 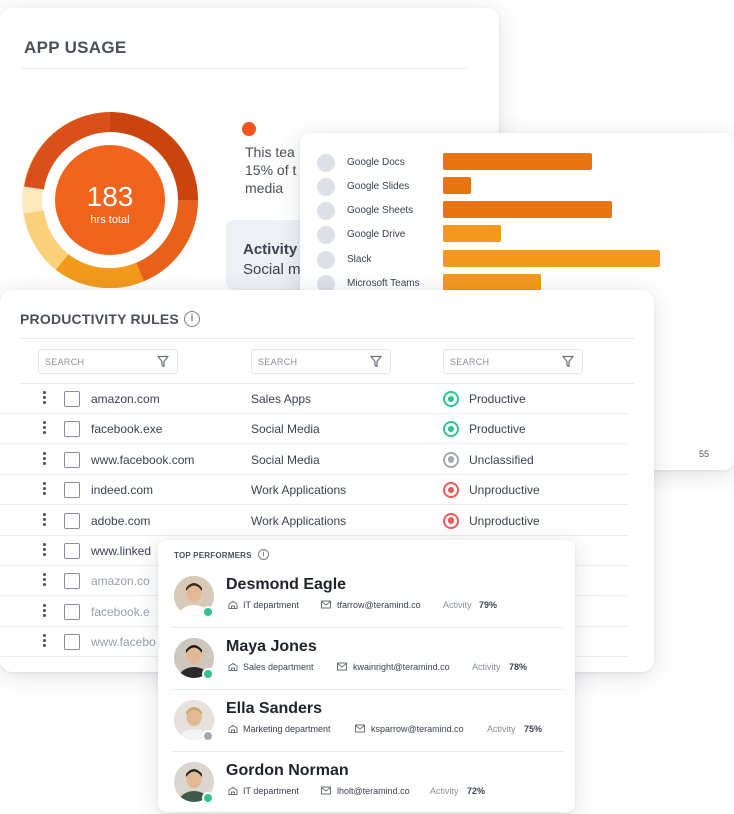 What do you see at coordinates (271, 647) in the screenshot?
I see `performer-name: Maya Jones` at bounding box center [271, 647].